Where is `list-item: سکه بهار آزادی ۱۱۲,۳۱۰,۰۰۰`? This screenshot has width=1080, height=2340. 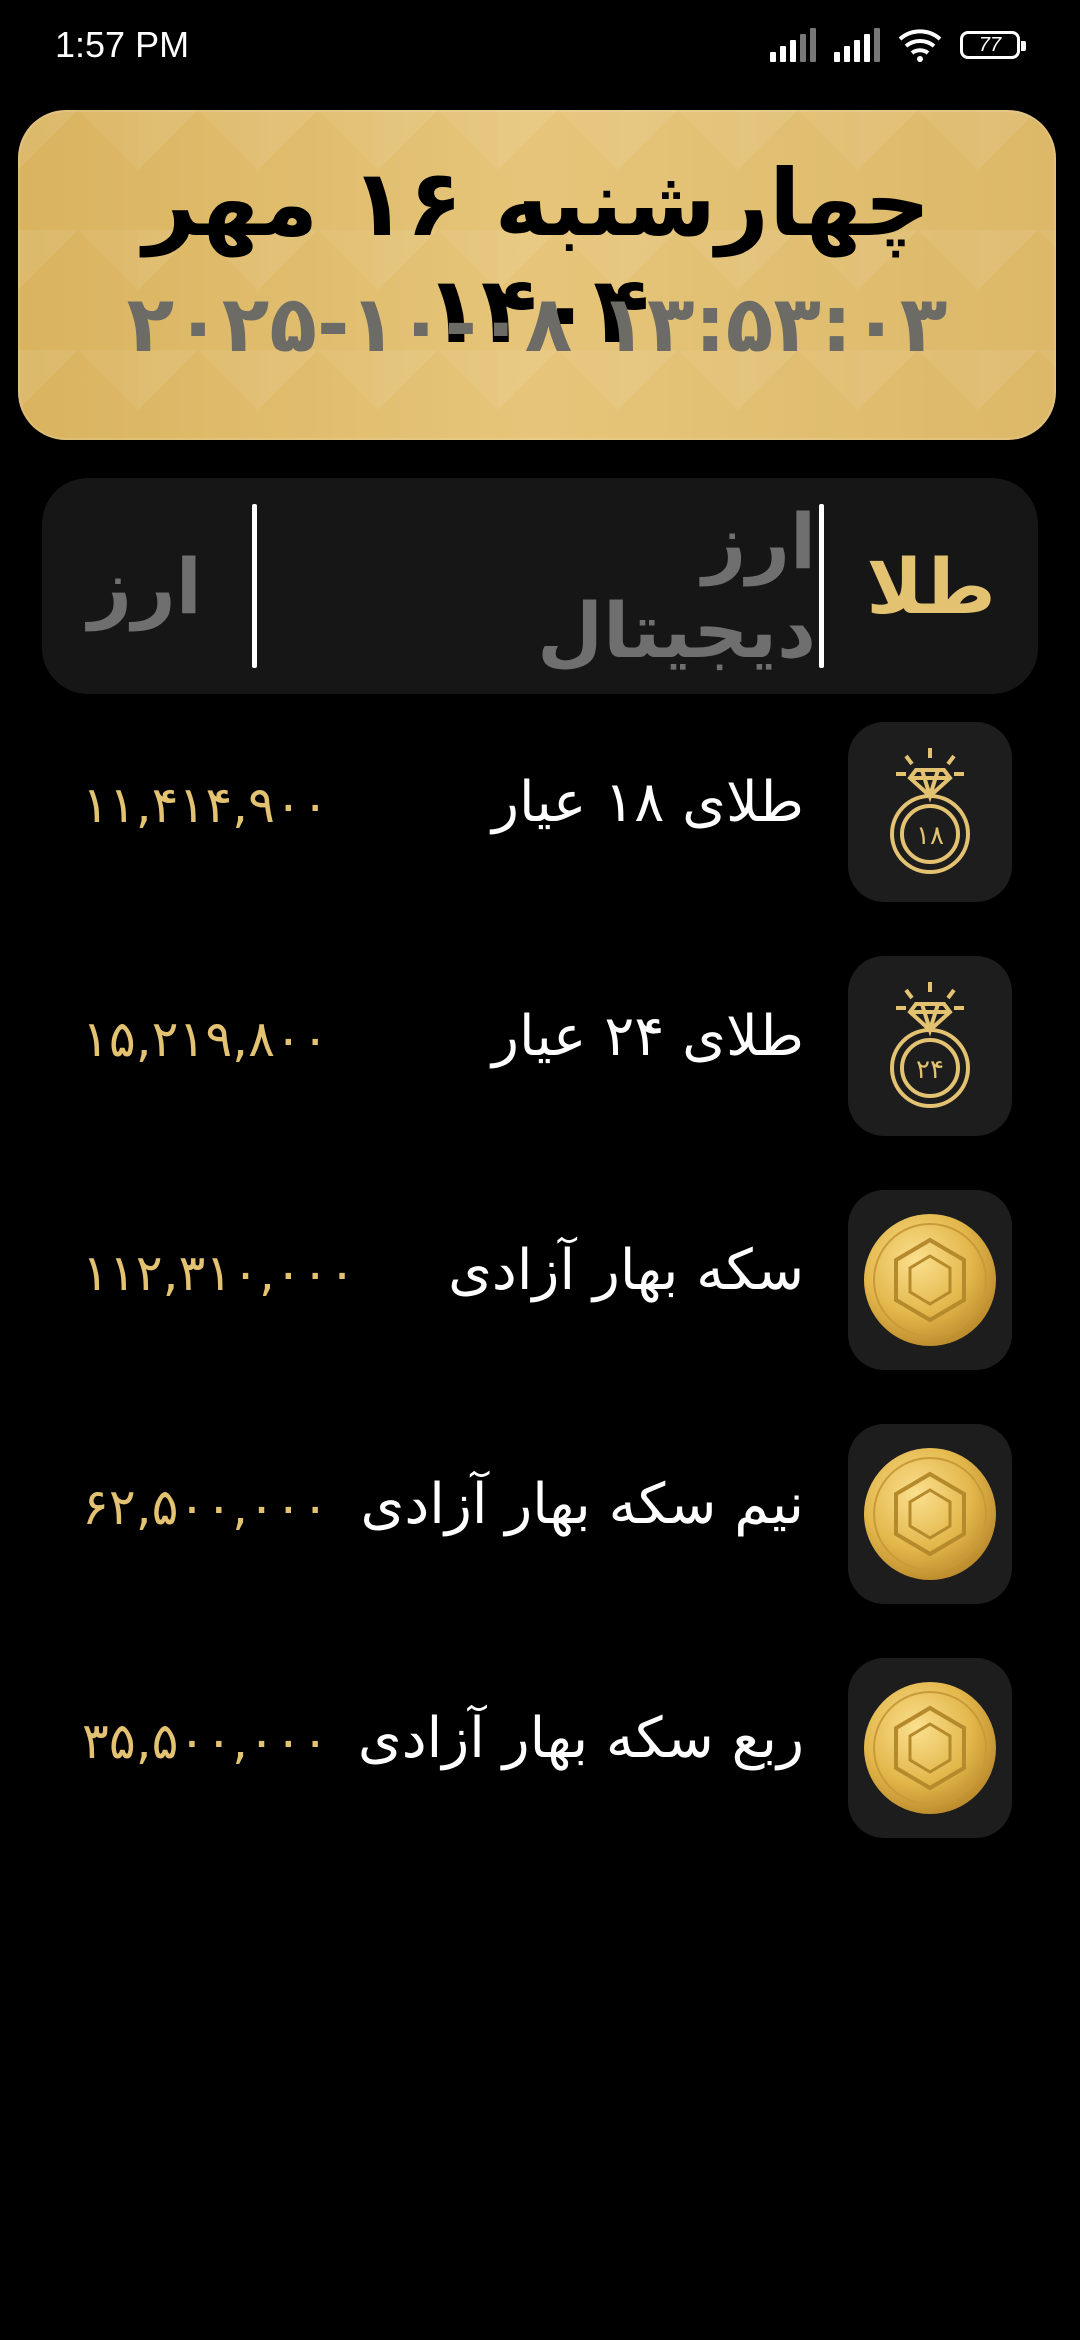 list-item: سکه بهار آزادی ۱۱۲,۳۱۰,۰۰۰ is located at coordinates (540, 1281).